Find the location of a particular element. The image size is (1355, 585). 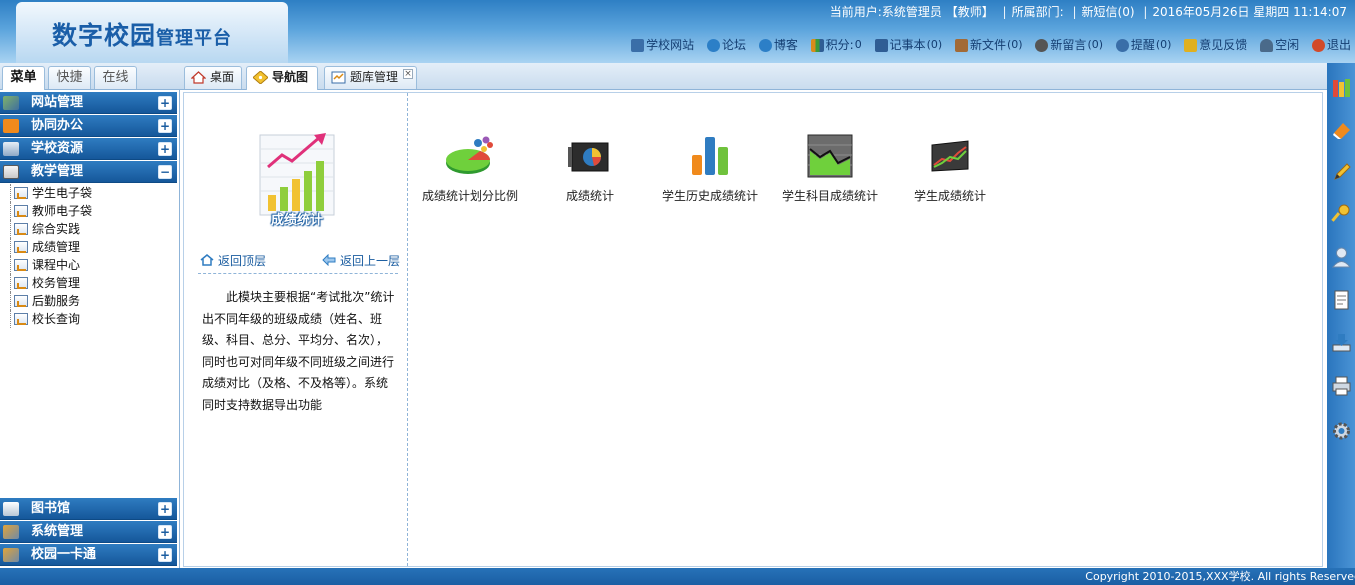

module-history-stats: 学生历史成绩统计 is located at coordinates (710, 168).